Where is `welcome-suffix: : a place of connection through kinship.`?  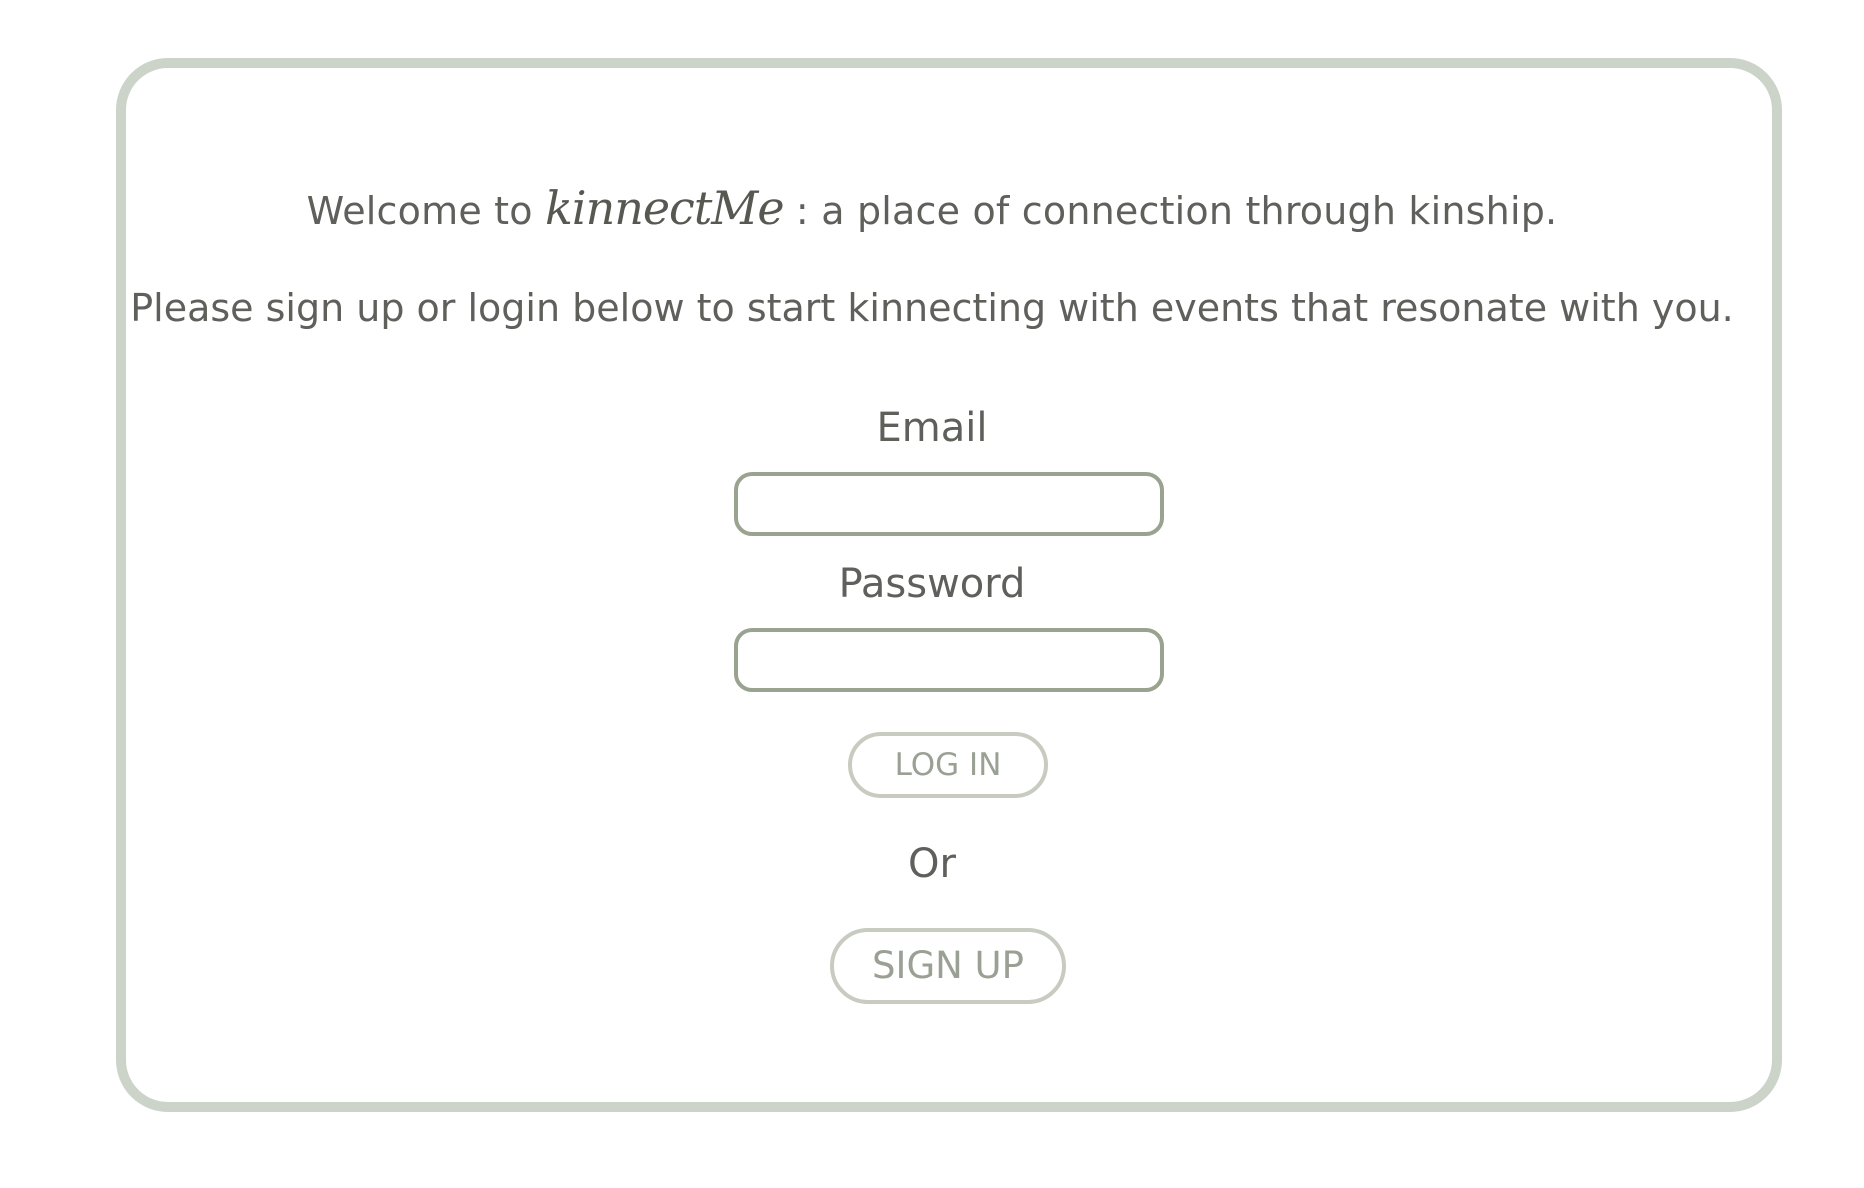
welcome-suffix: : a place of connection through kinship. is located at coordinates (1170, 211).